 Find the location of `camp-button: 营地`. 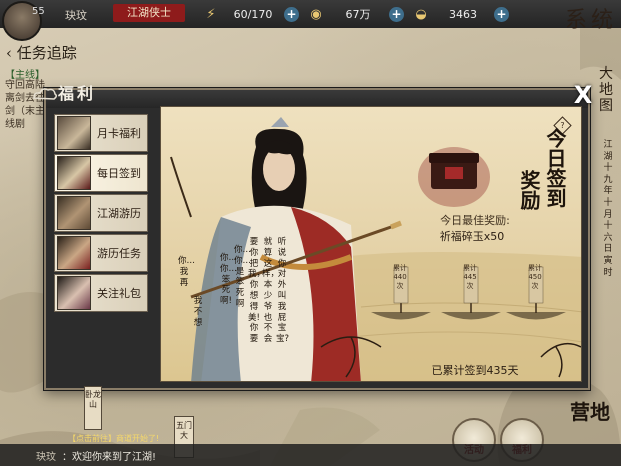

camp-button: 营地 is located at coordinates (590, 412).